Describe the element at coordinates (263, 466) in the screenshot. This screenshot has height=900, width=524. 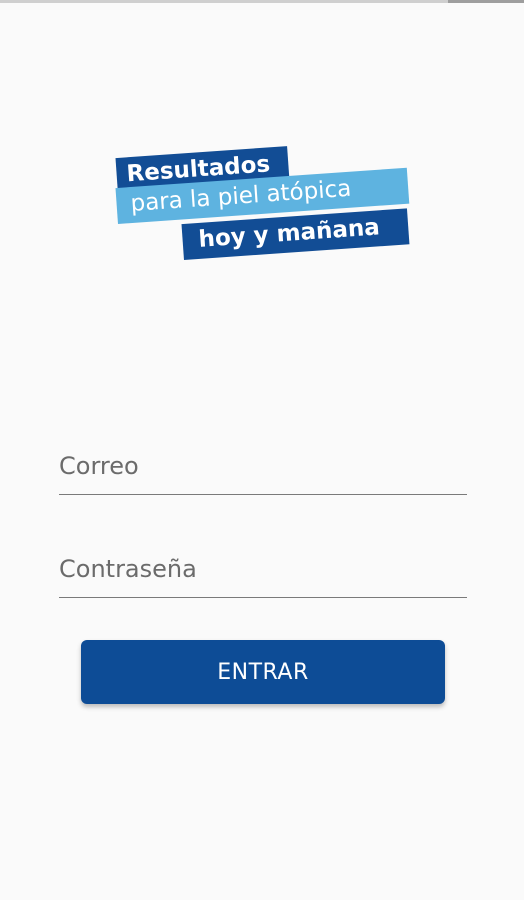
I see `email-field` at that location.